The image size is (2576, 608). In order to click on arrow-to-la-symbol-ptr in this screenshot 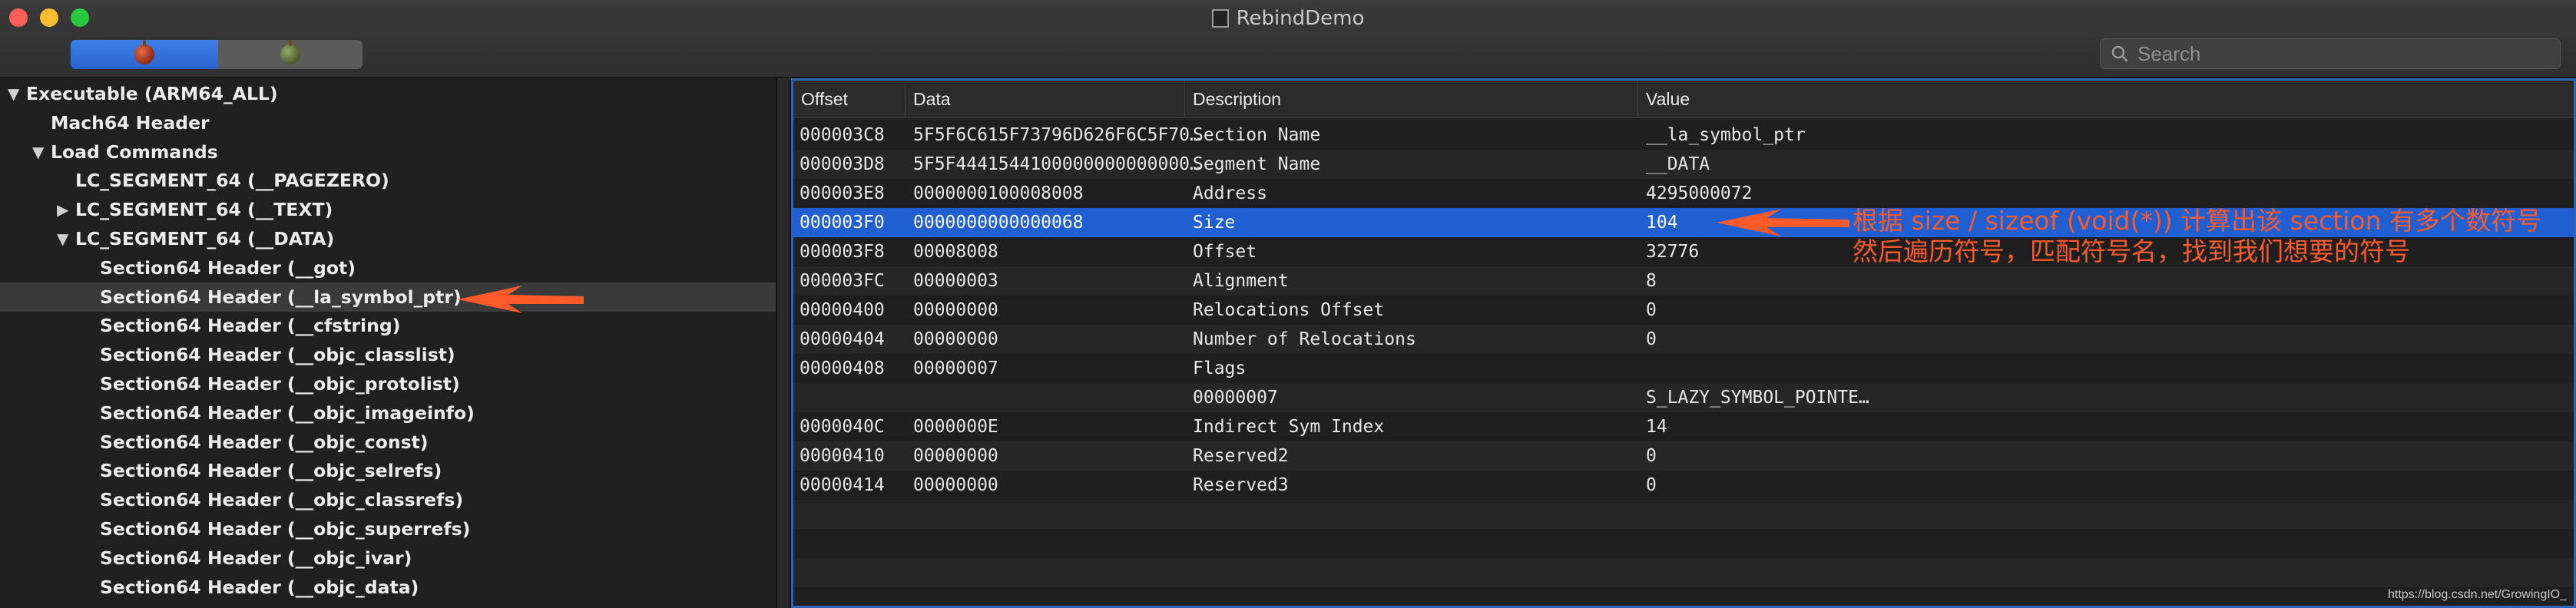, I will do `click(521, 299)`.